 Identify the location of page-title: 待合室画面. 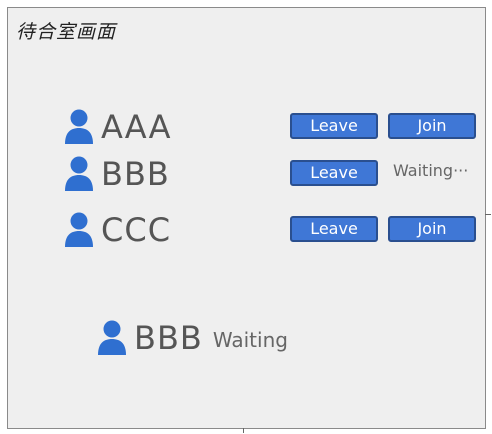
(66, 32).